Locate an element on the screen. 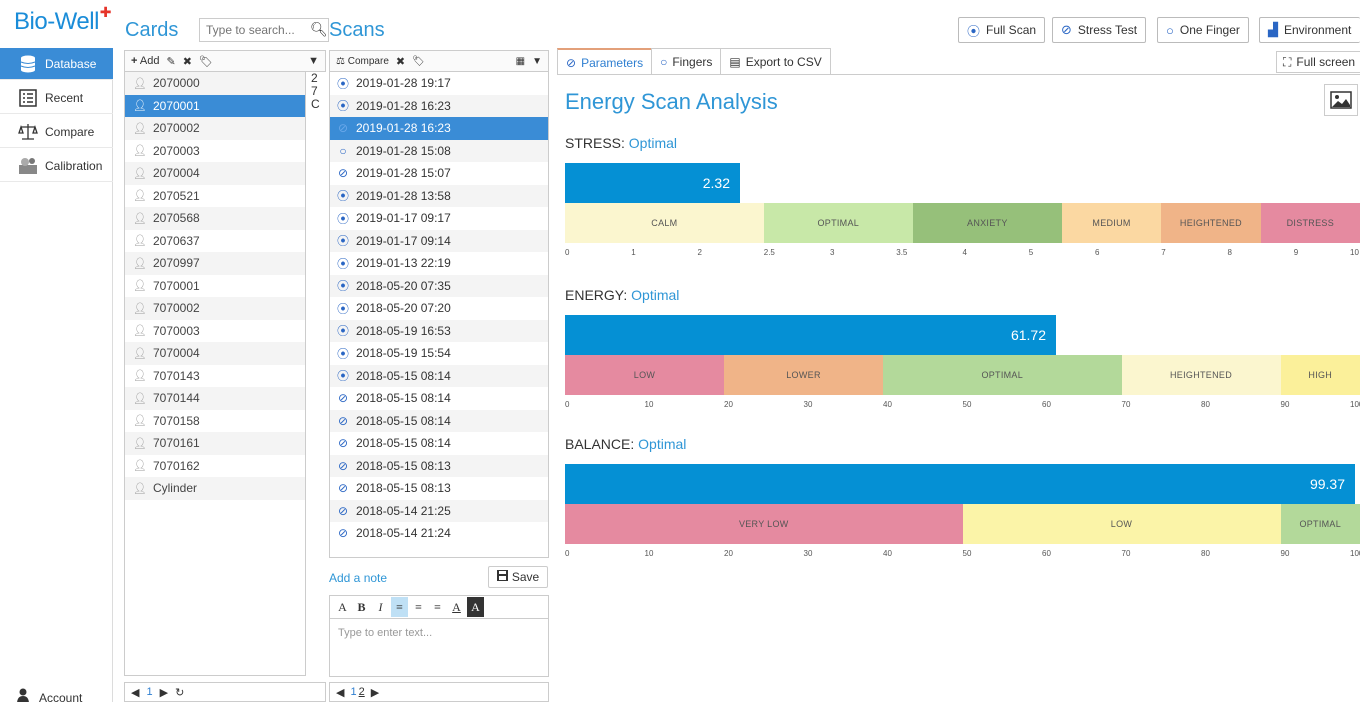 Image resolution: width=1360 pixels, height=702 pixels. card-row: 👤︎ 2070004 is located at coordinates (215, 173).